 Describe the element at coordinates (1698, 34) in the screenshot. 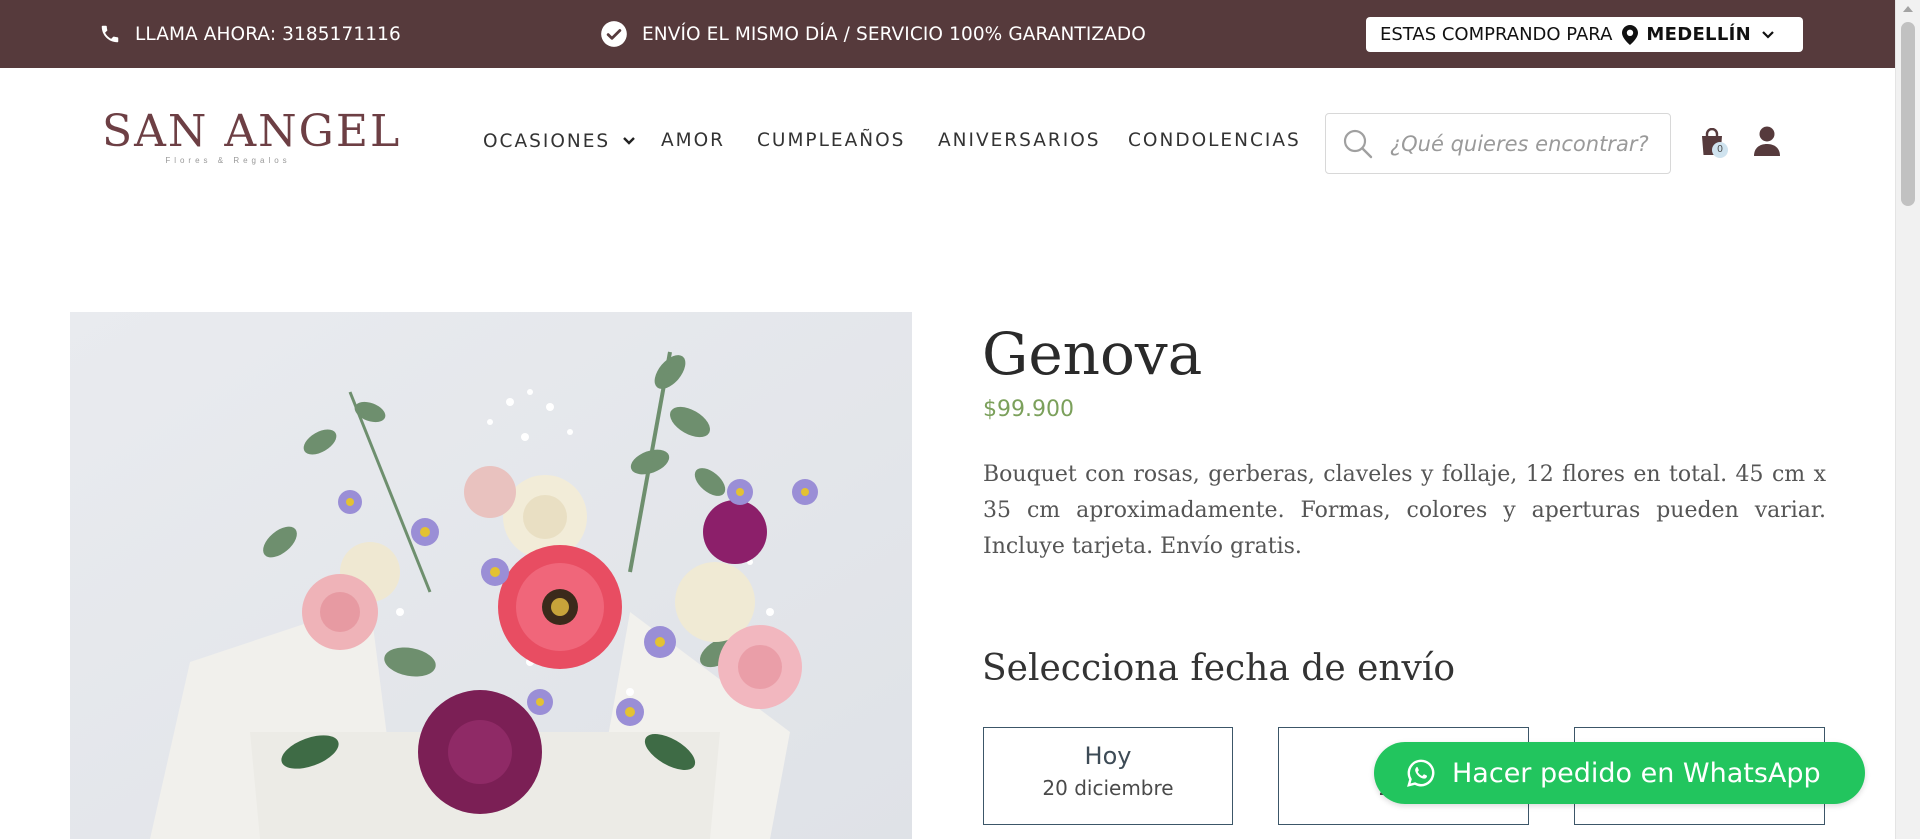

I see `location-city: MEDELLÍN` at that location.